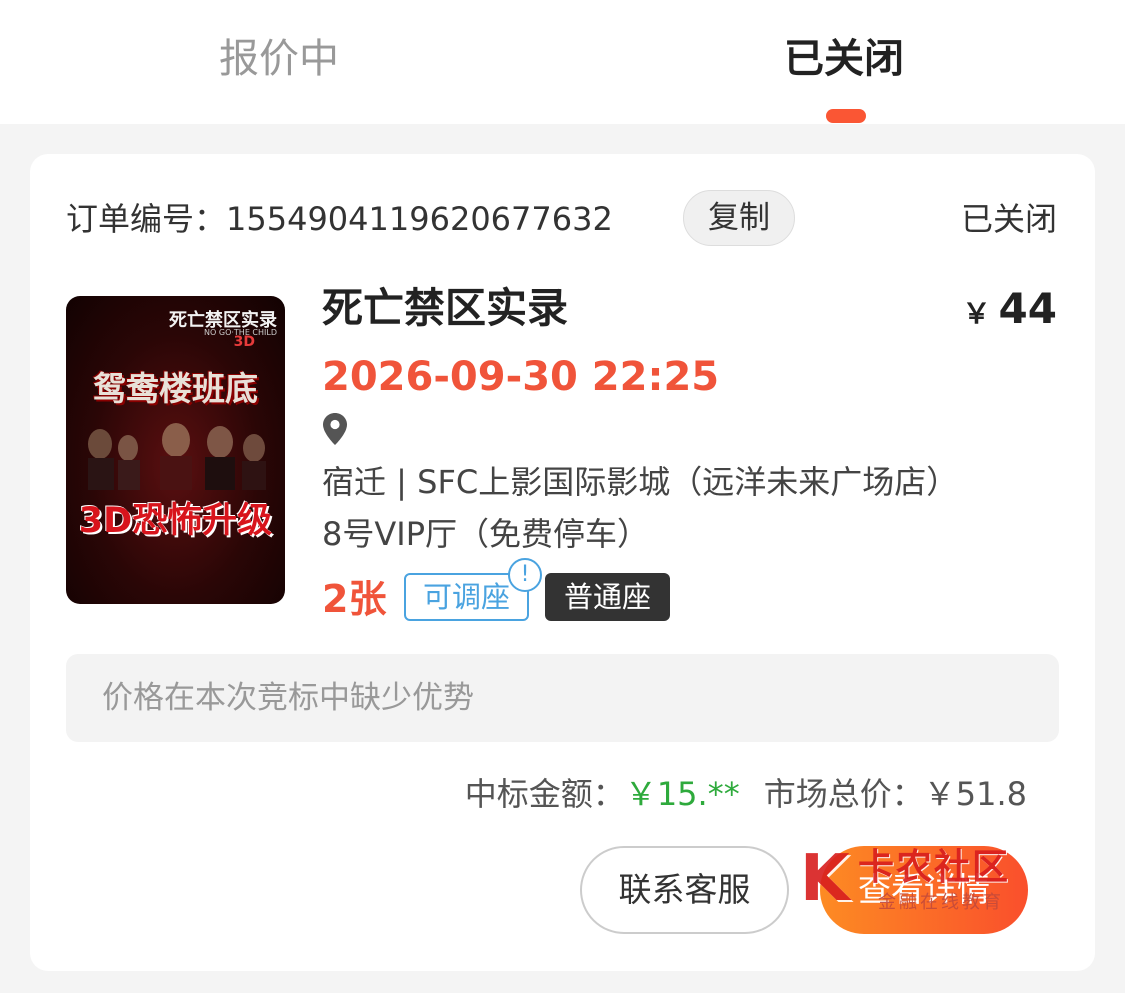 The height and width of the screenshot is (993, 1125). What do you see at coordinates (746, 794) in the screenshot?
I see `amount-summary: 中标金额：￥15.** 市场总价：￥51.8` at bounding box center [746, 794].